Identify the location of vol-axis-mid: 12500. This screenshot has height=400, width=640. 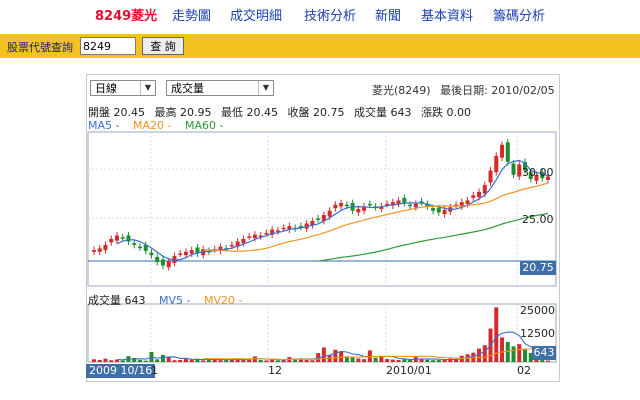
(537, 333).